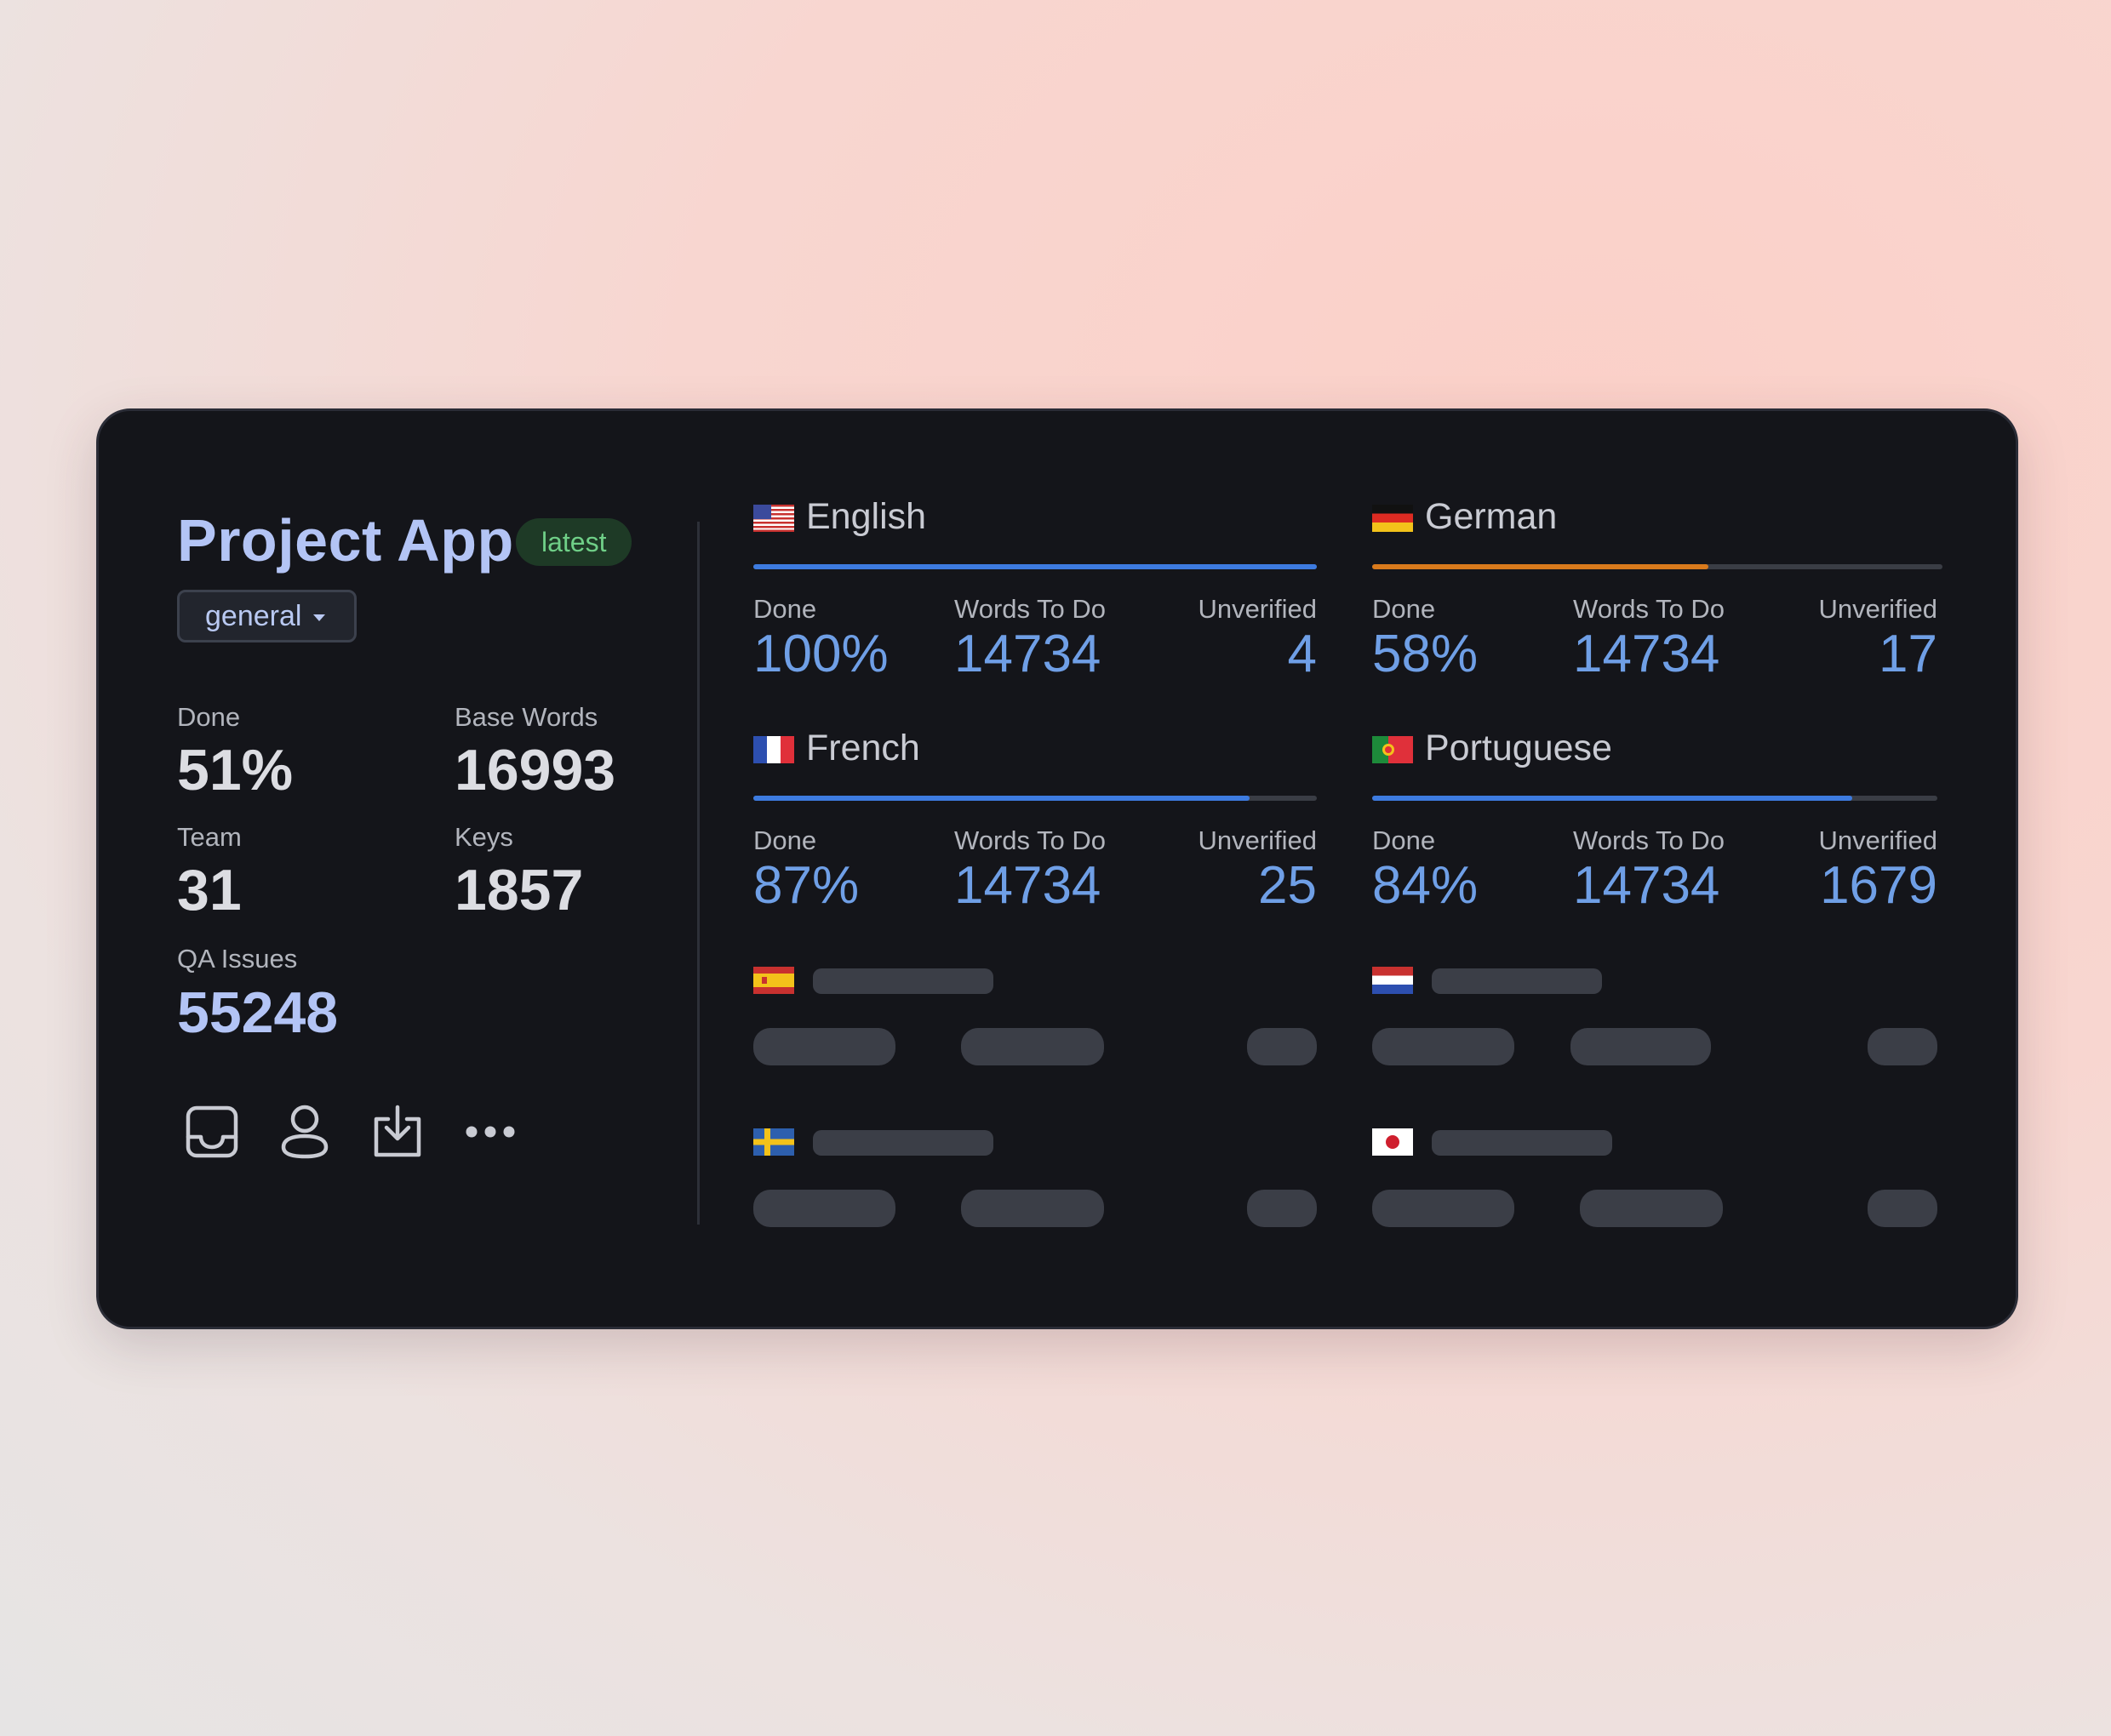 This screenshot has width=2111, height=1736. I want to click on se-flag-icon, so click(773, 1142).